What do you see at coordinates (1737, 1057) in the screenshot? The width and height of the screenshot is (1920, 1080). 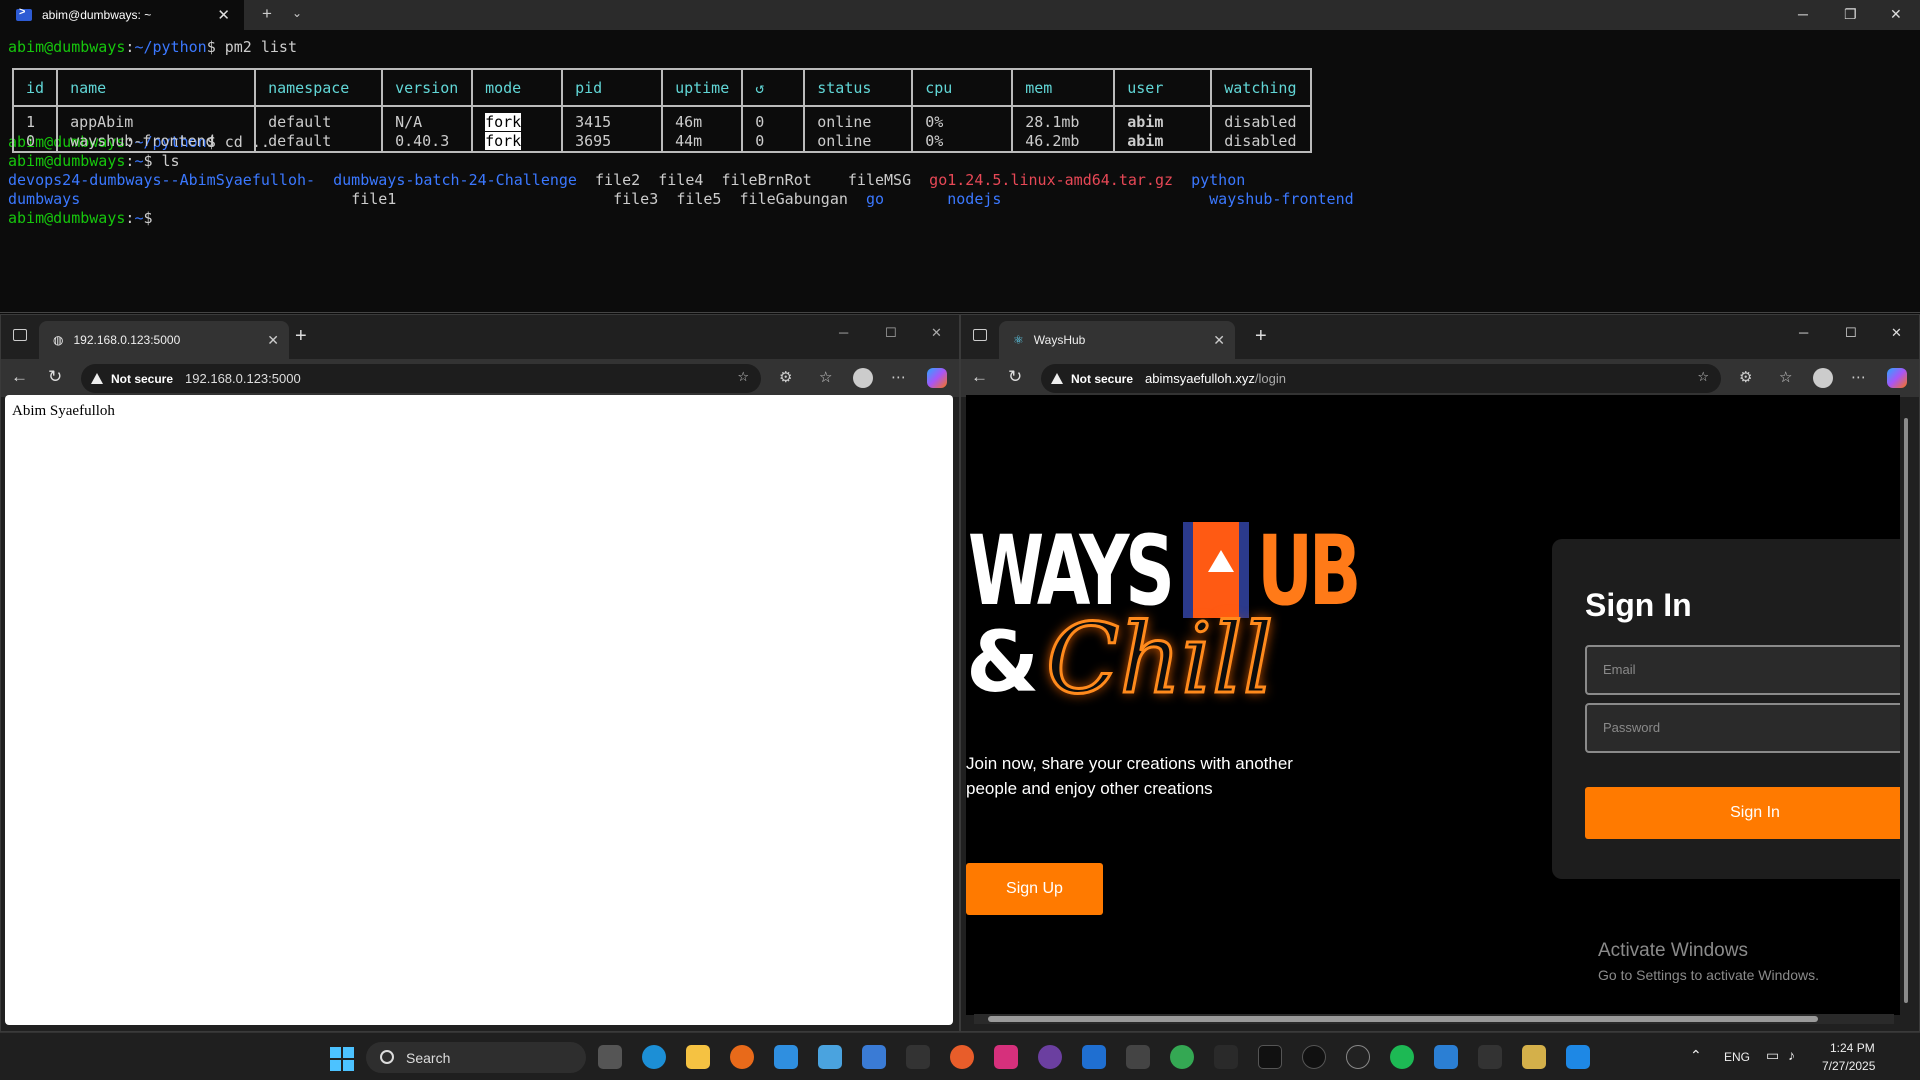 I see `language-indicator: ENG` at bounding box center [1737, 1057].